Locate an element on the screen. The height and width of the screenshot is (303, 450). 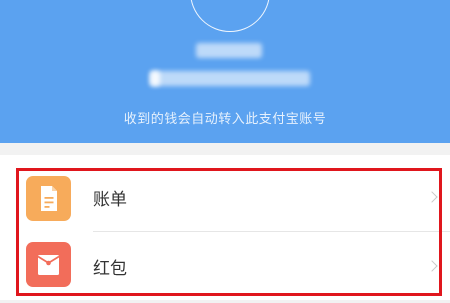
blurred-account-id is located at coordinates (230, 78).